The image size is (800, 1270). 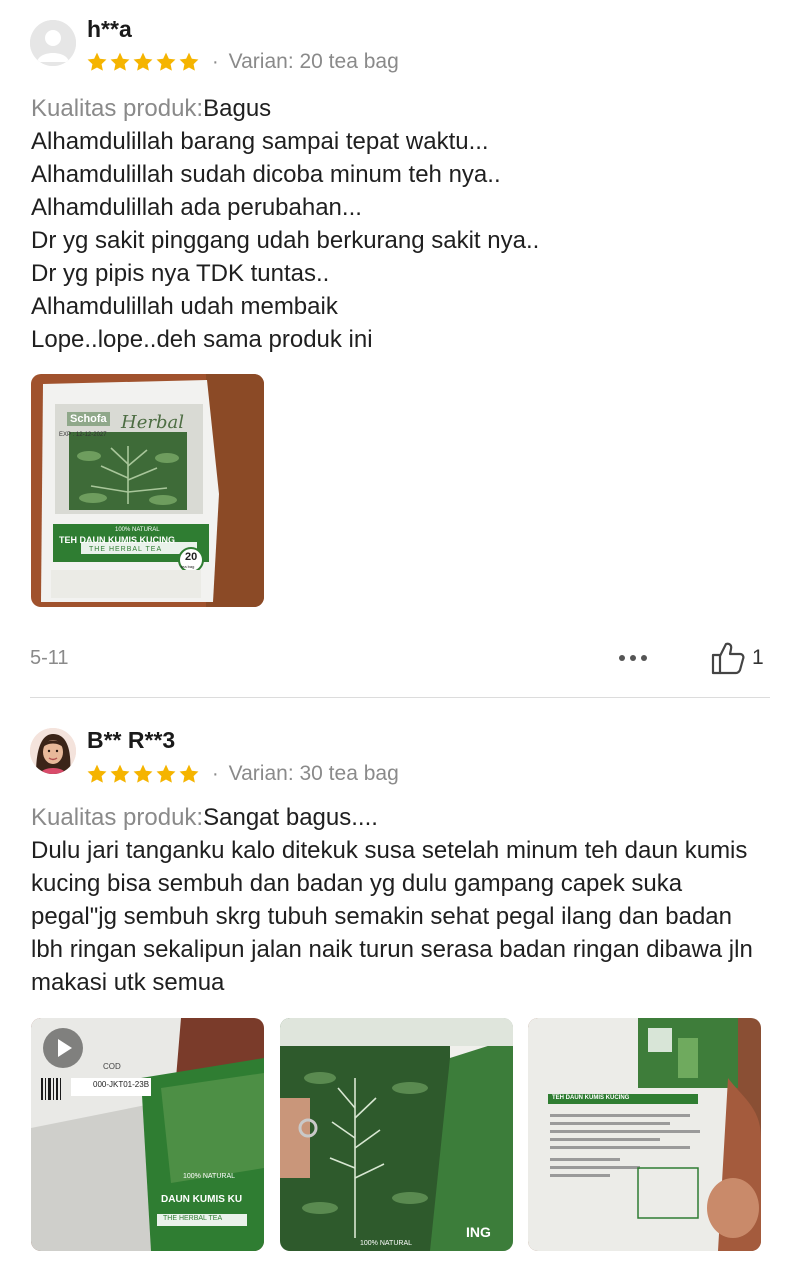 I want to click on photo-label-text: 000-JKT01-23B, so click(x=121, y=1084).